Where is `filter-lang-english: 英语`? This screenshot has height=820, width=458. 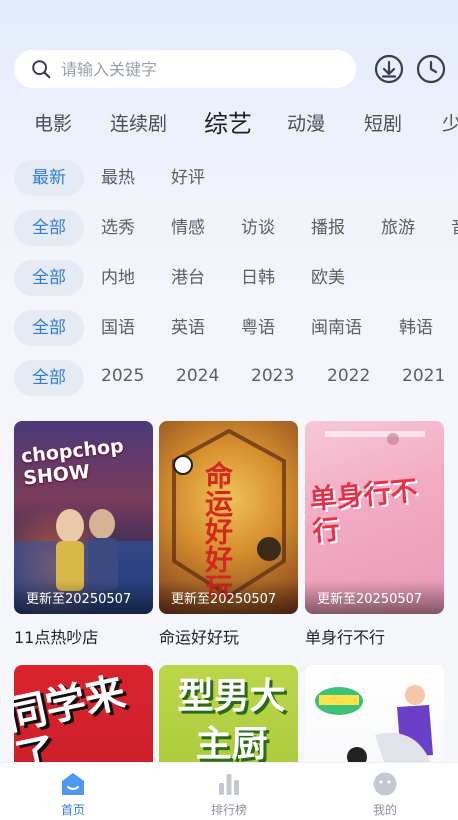 filter-lang-english: 英语 is located at coordinates (188, 328).